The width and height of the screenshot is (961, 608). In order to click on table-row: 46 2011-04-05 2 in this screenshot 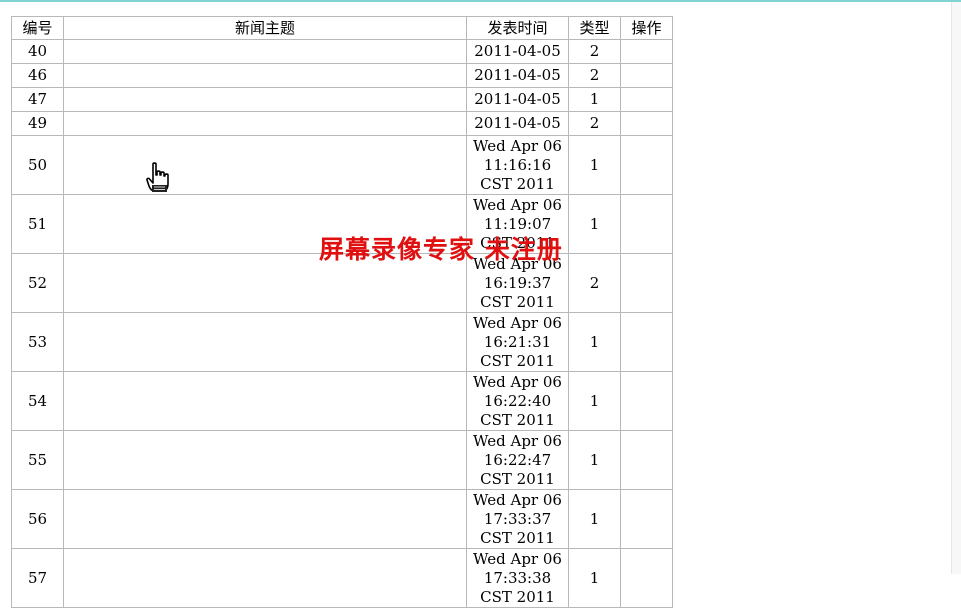, I will do `click(342, 75)`.